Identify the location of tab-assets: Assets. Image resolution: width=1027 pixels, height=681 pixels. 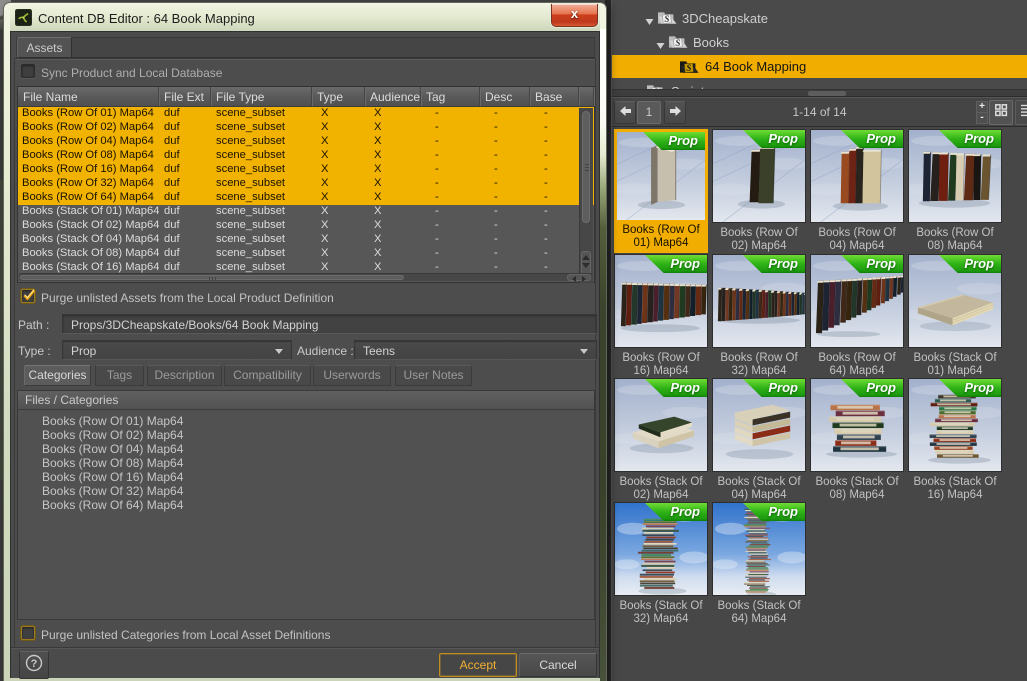
(44, 47).